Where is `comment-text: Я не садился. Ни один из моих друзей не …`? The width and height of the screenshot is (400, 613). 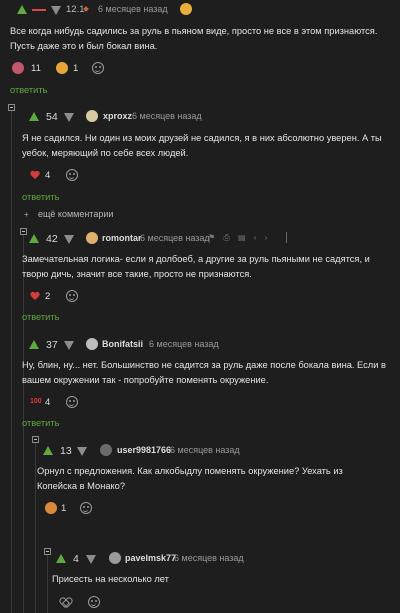 comment-text: Я не садился. Ни один из моих друзей не … is located at coordinates (202, 145).